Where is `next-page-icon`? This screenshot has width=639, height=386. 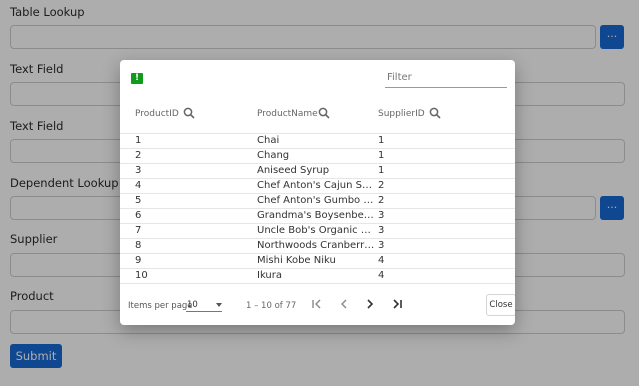 next-page-icon is located at coordinates (370, 304).